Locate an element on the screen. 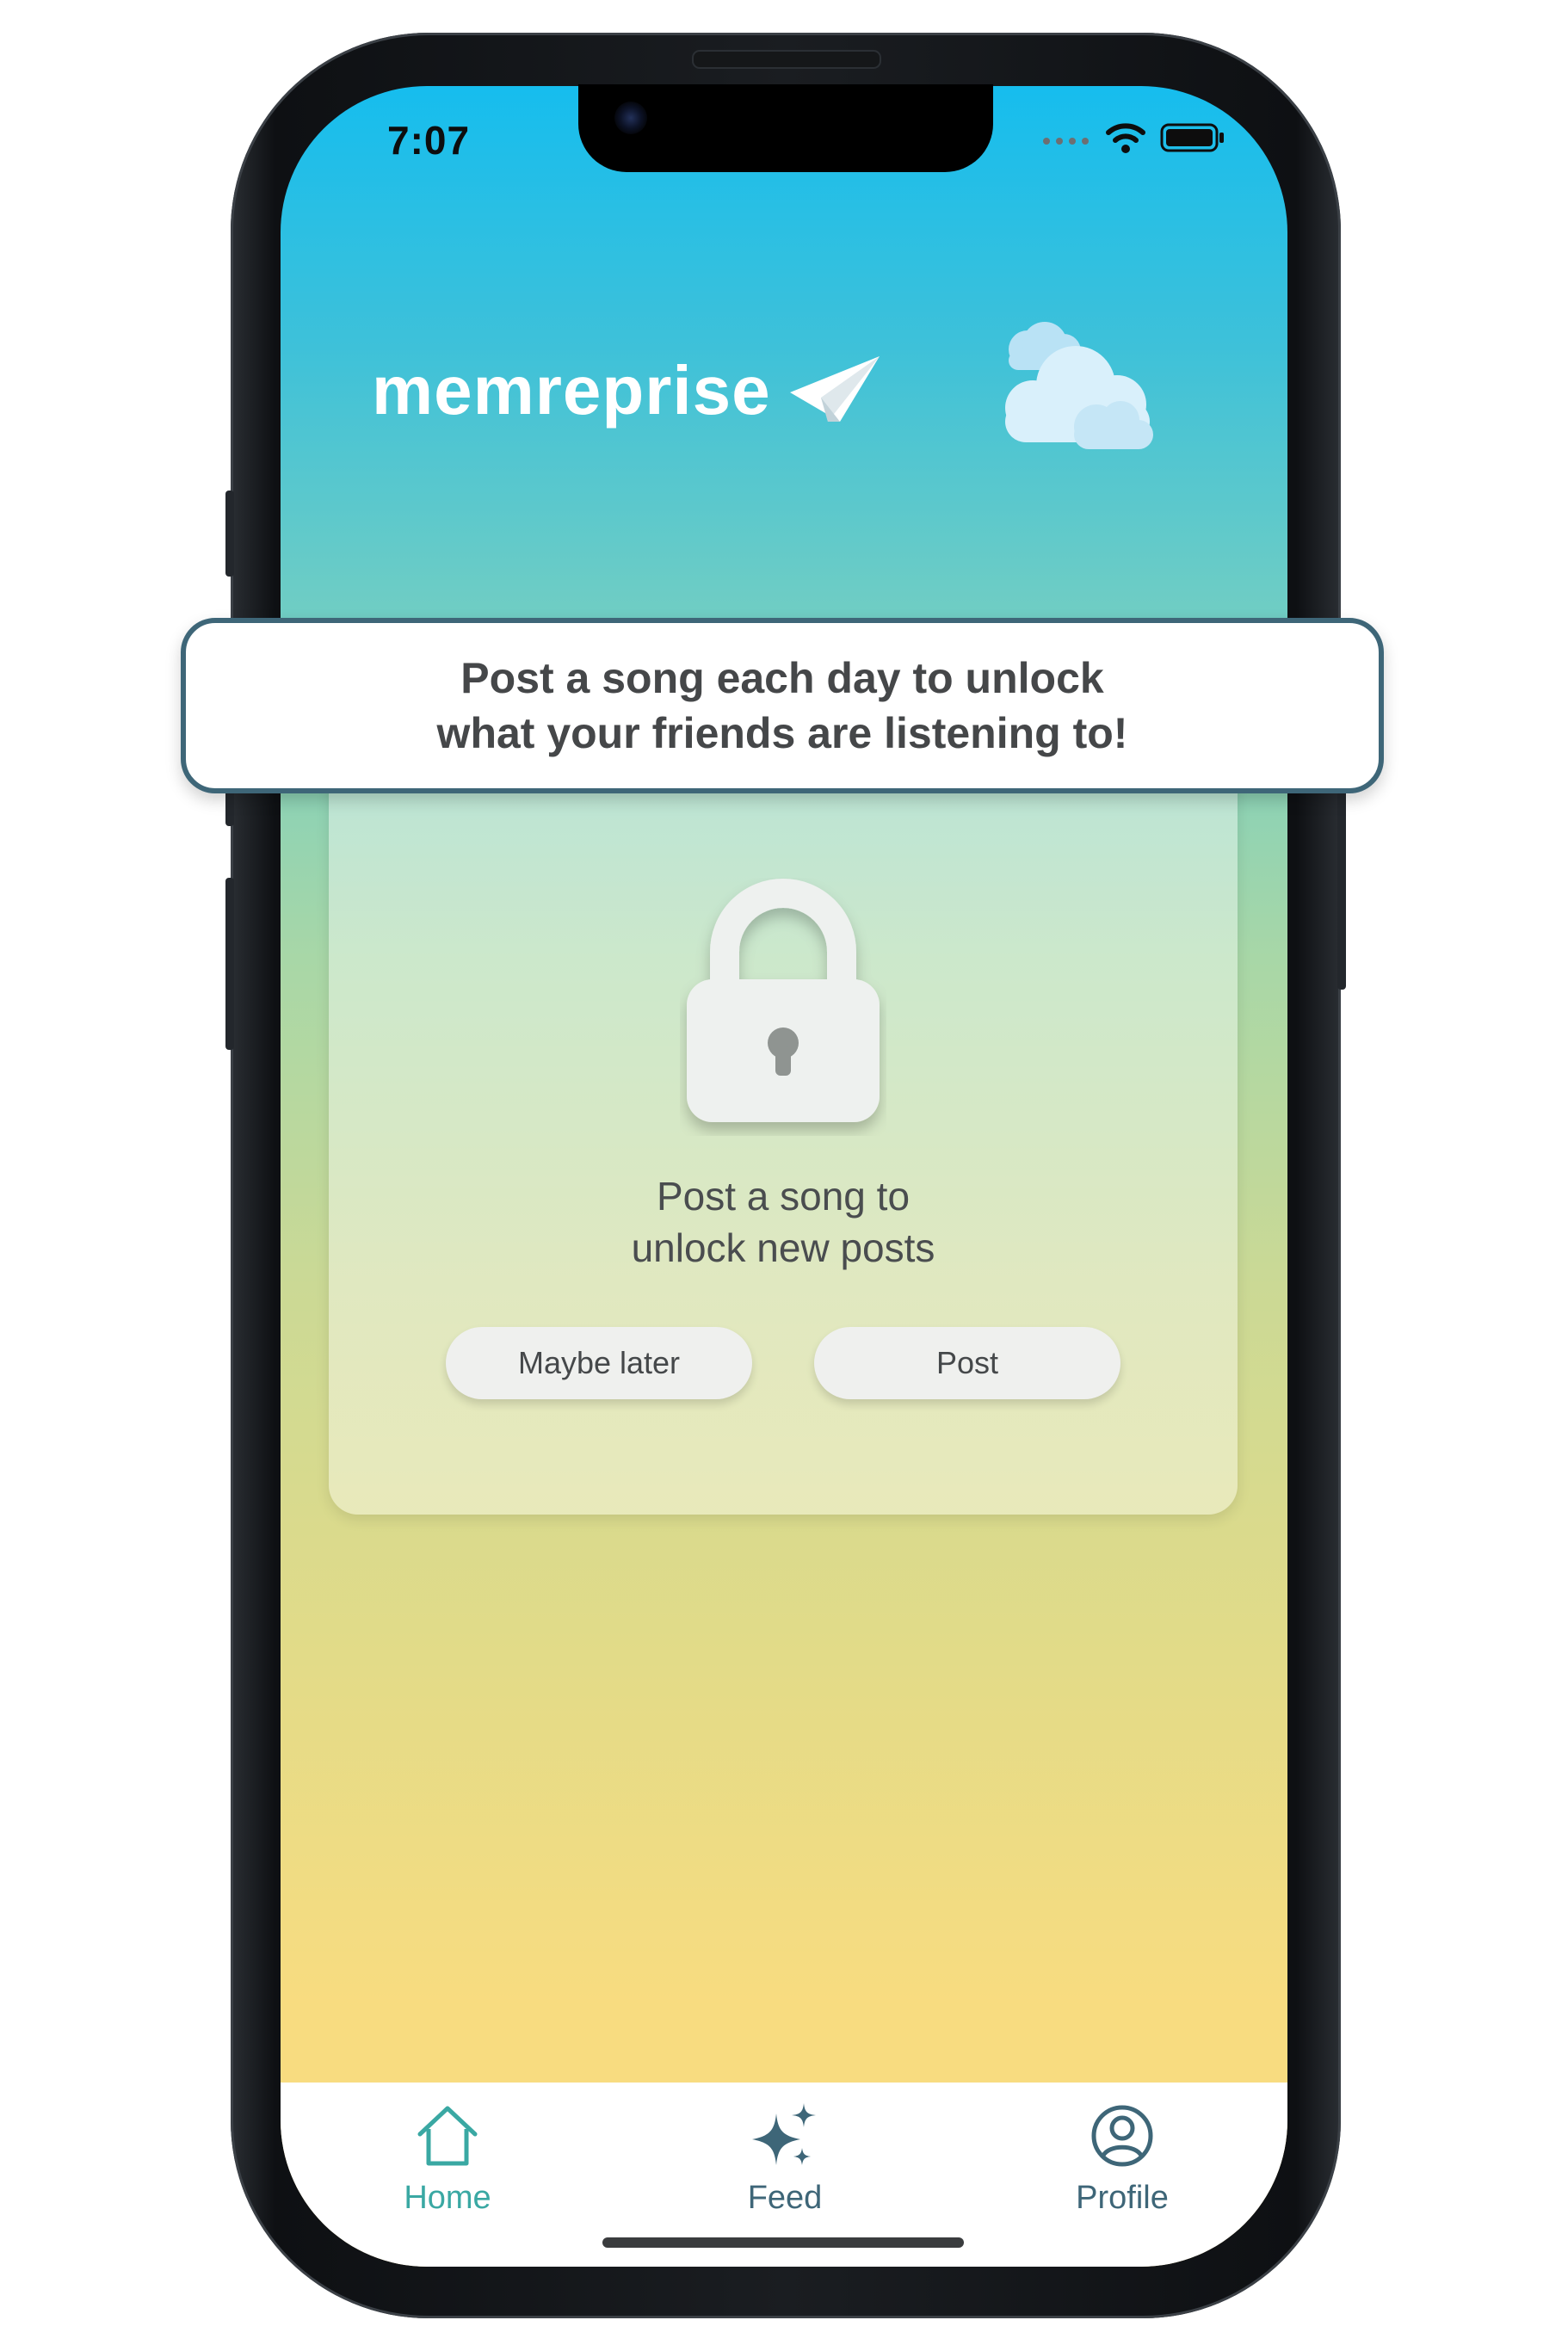 Image resolution: width=1568 pixels, height=2351 pixels. home-indicator is located at coordinates (783, 2242).